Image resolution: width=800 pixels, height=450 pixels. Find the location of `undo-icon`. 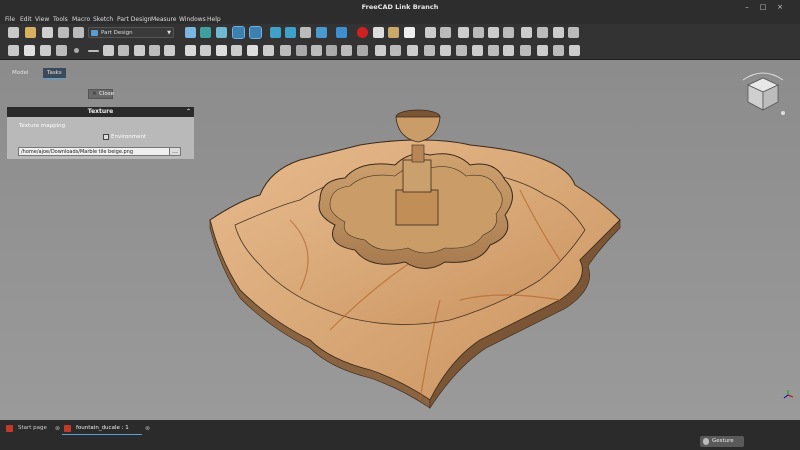

undo-icon is located at coordinates (63, 32).